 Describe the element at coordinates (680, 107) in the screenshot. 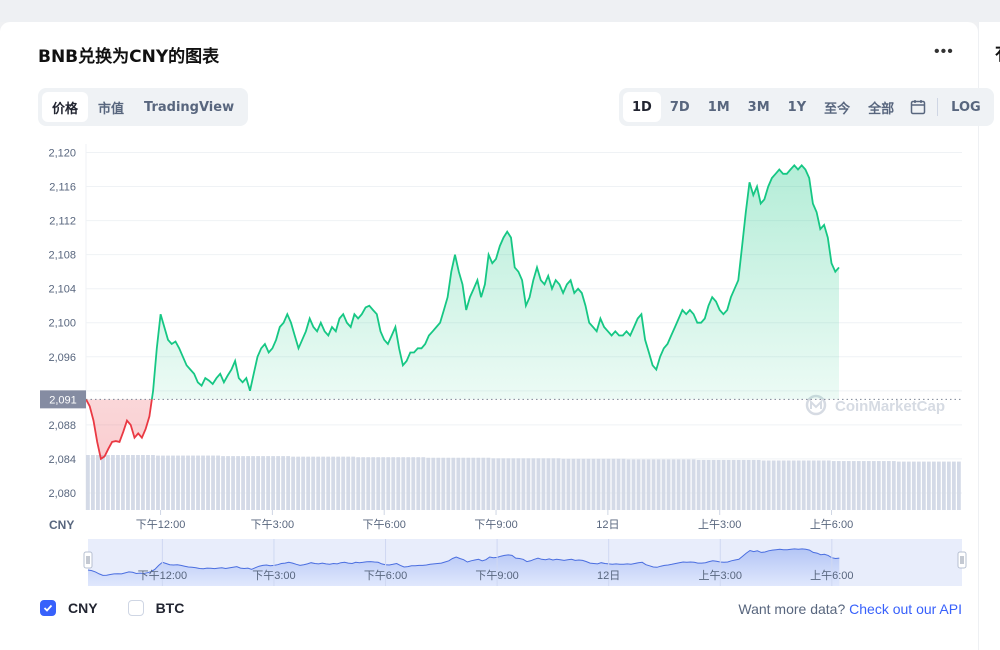

I see `range-7d: 7D` at that location.